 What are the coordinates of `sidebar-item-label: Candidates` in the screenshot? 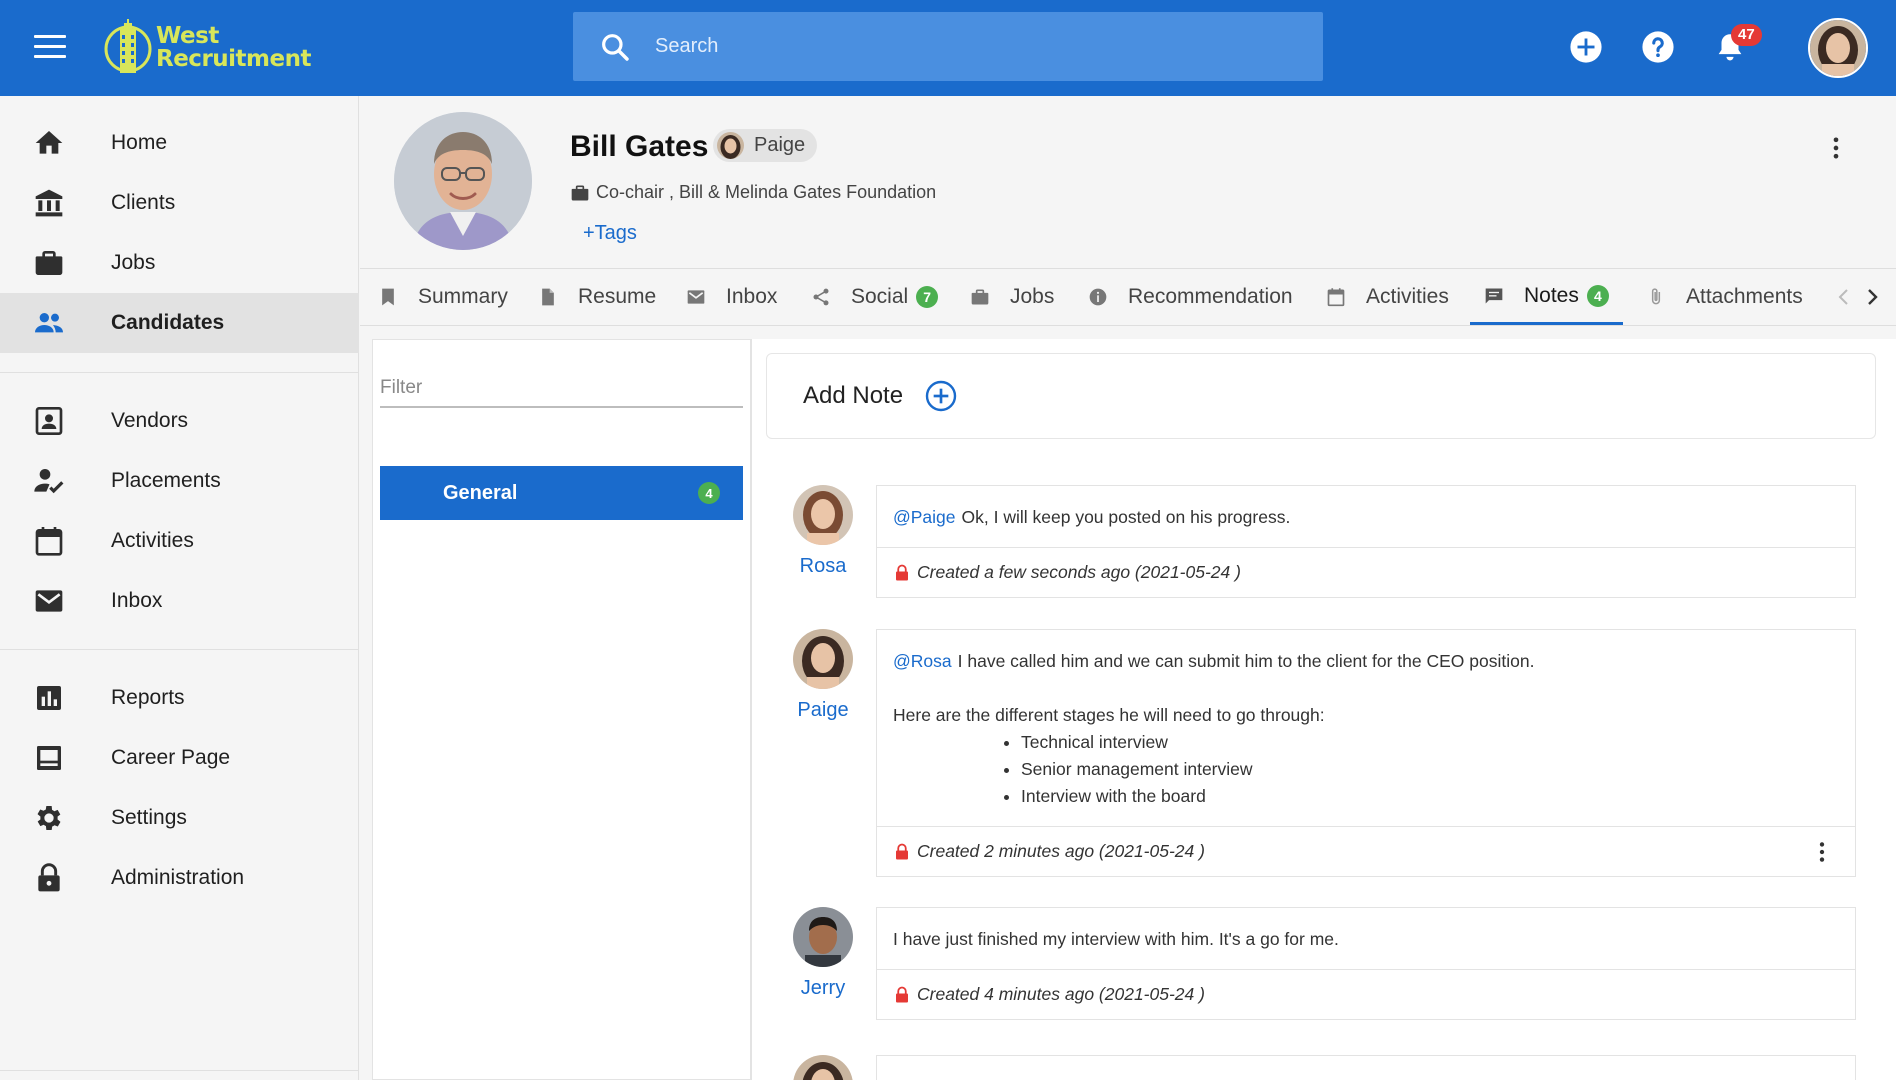 It's located at (168, 322).